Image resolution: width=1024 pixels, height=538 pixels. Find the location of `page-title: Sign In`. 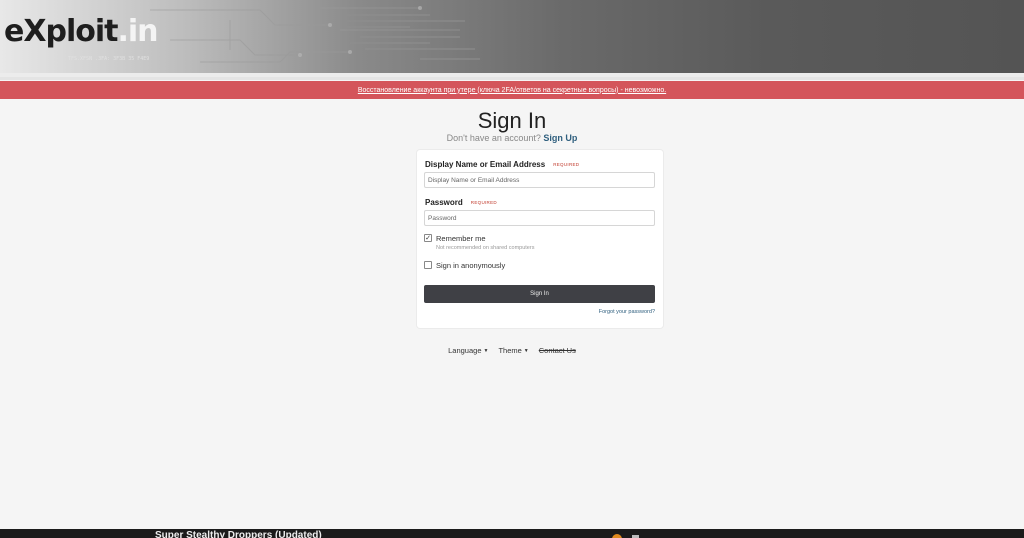

page-title: Sign In is located at coordinates (512, 120).